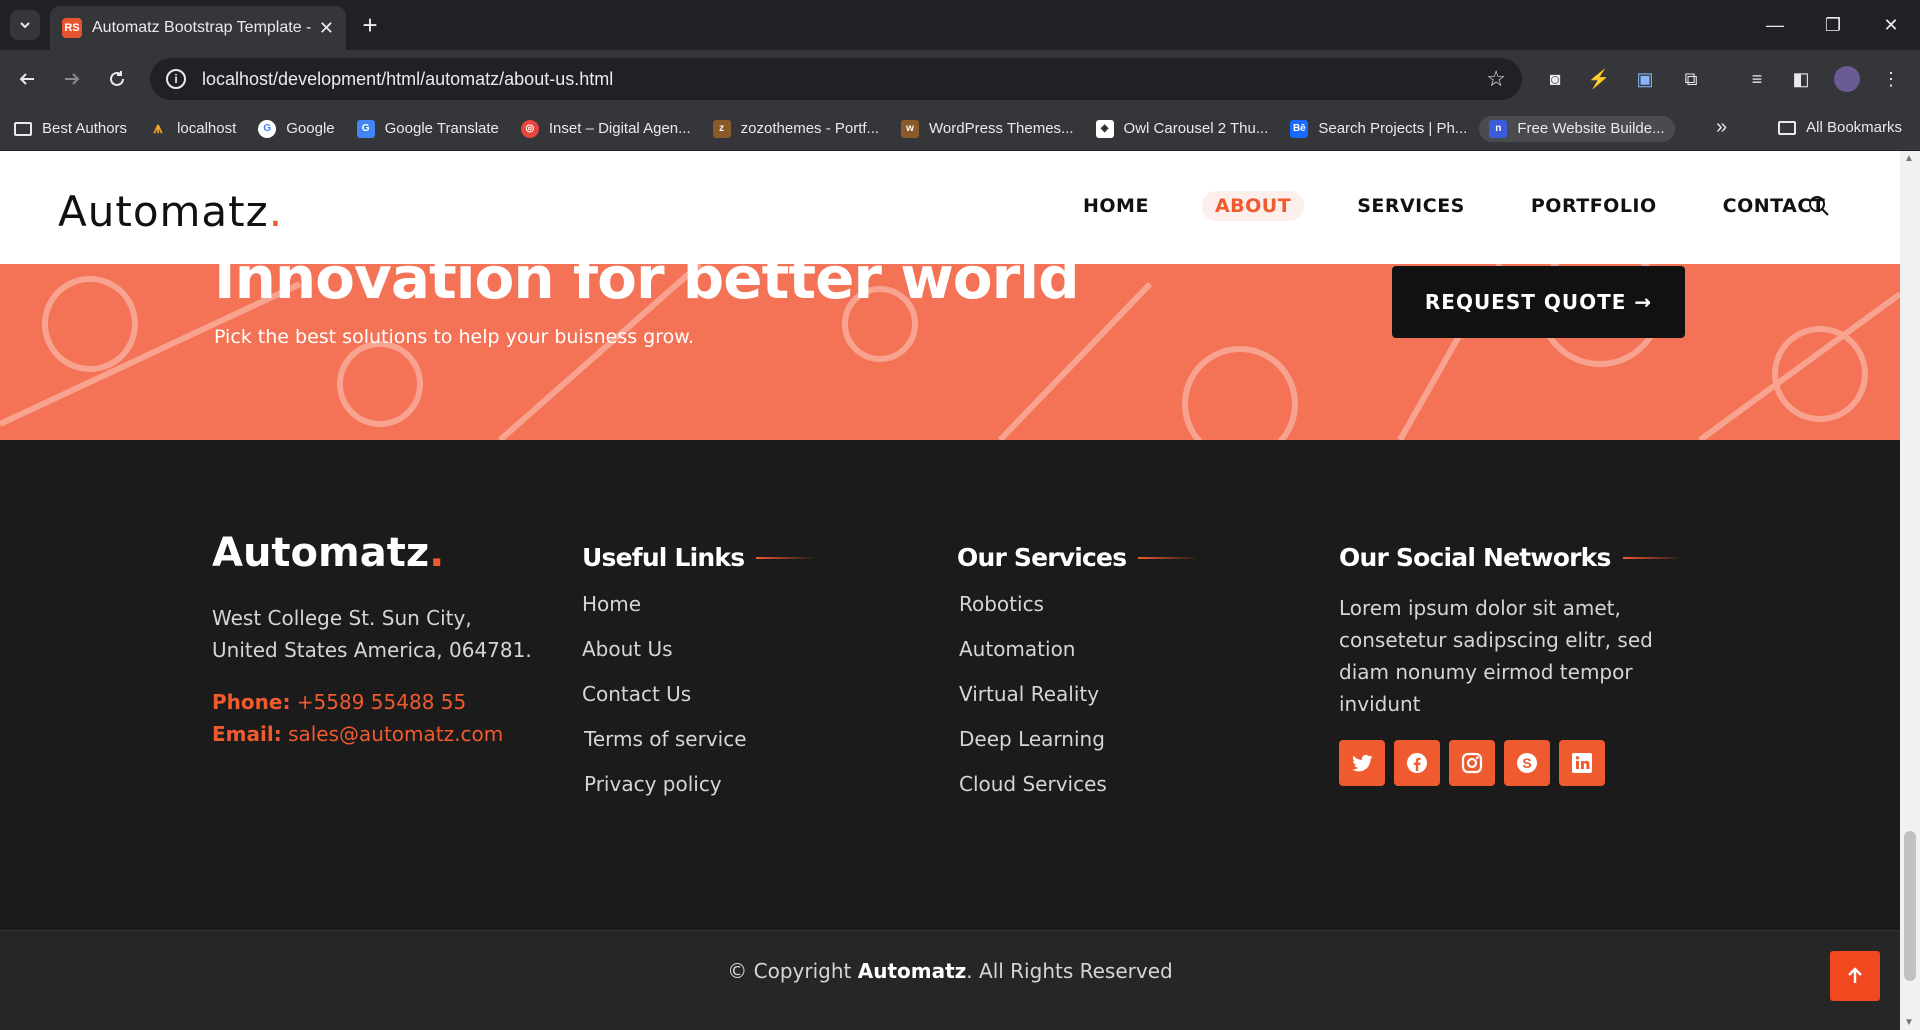  Describe the element at coordinates (85, 128) in the screenshot. I see `bookmark-label: Best Authors` at that location.